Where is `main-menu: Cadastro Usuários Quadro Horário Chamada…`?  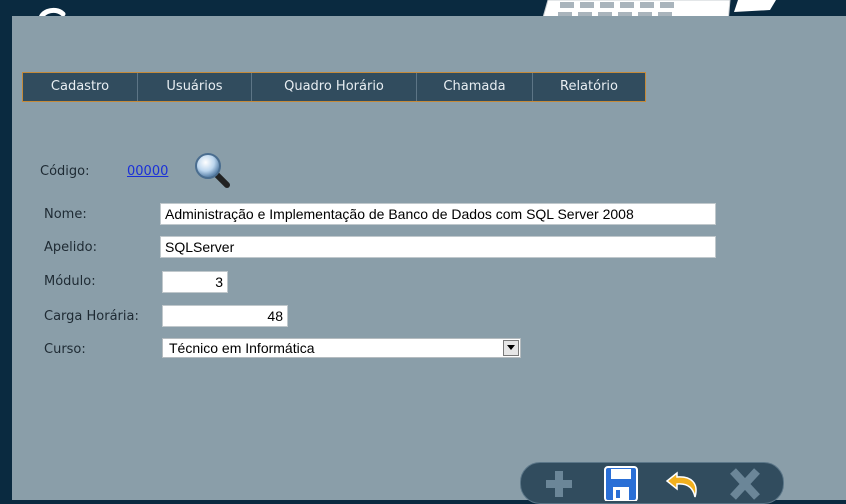
main-menu: Cadastro Usuários Quadro Horário Chamada… is located at coordinates (334, 87).